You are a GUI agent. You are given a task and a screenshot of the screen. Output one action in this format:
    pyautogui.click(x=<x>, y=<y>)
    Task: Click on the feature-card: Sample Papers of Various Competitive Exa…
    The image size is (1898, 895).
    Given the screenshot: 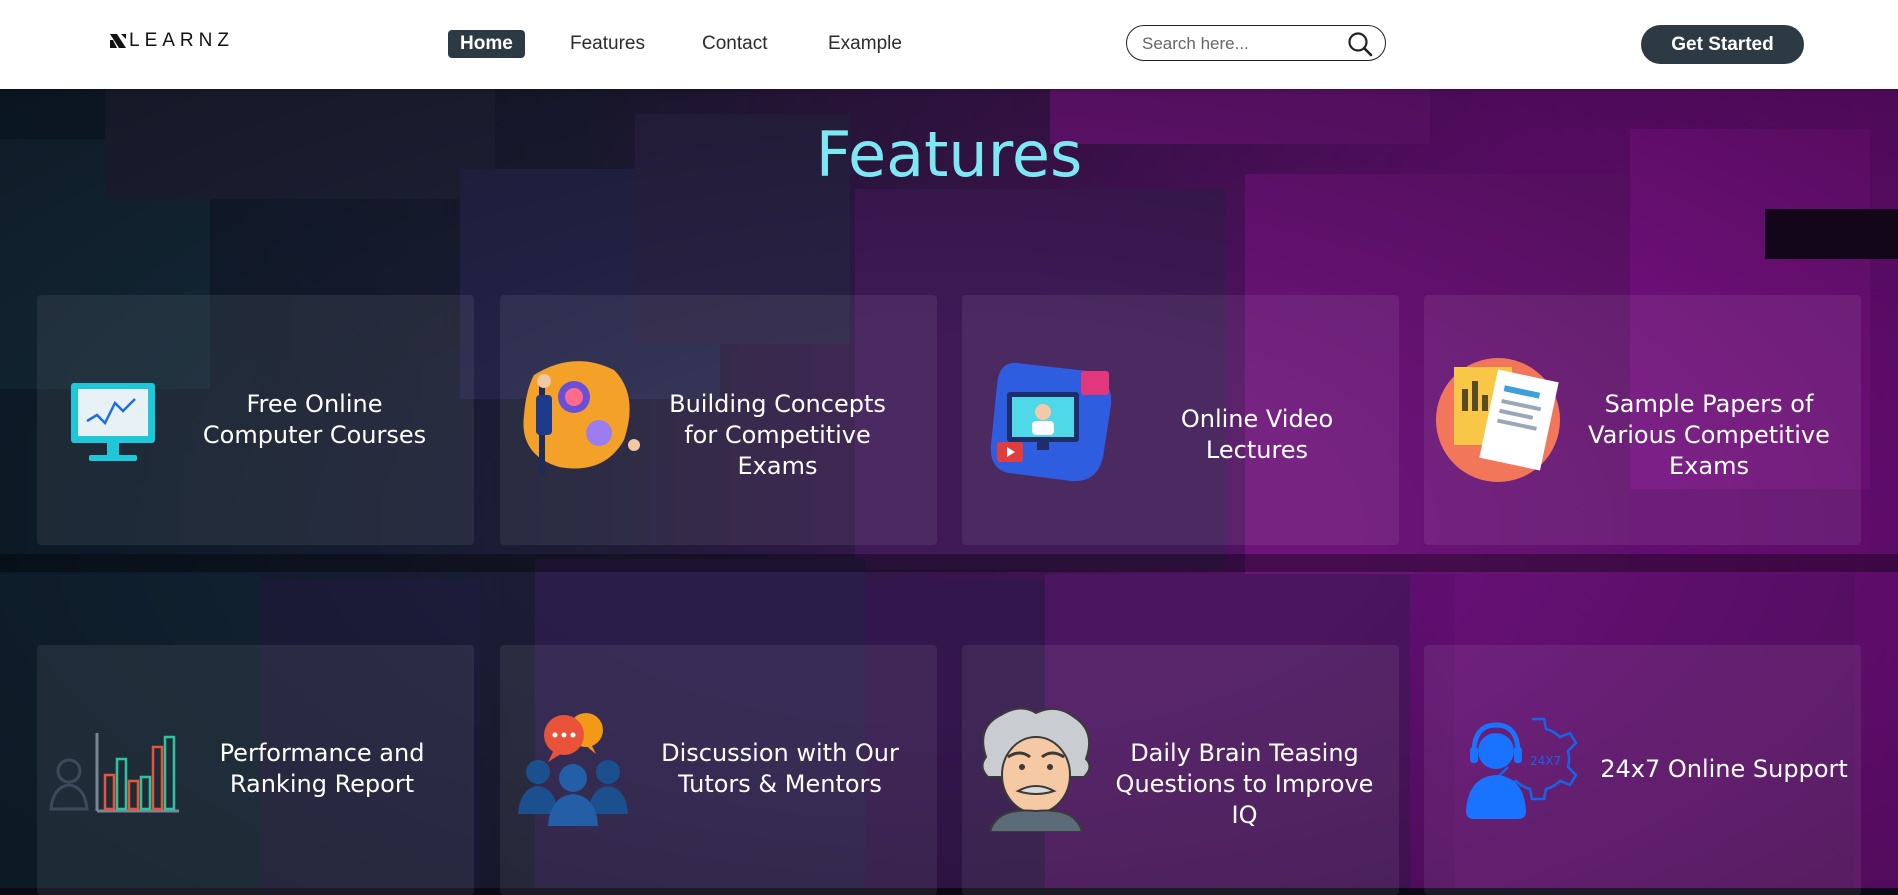 What is the action you would take?
    pyautogui.click(x=1642, y=420)
    